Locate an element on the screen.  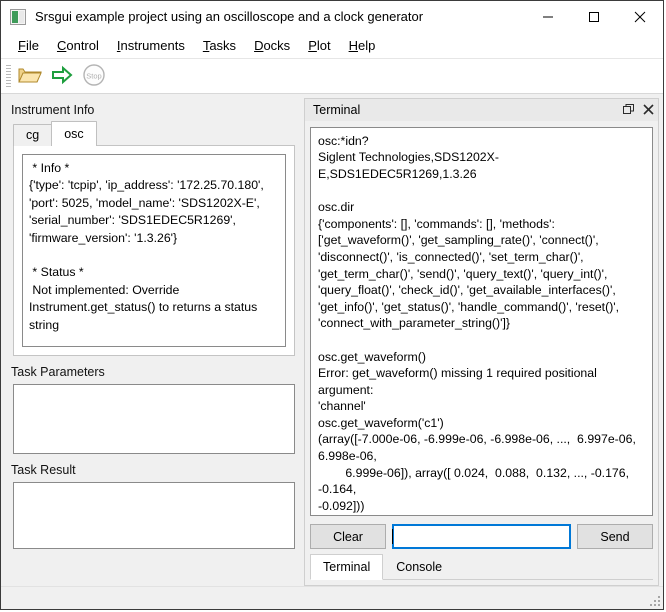
task-result-label: Task Result is located at coordinates (43, 470).